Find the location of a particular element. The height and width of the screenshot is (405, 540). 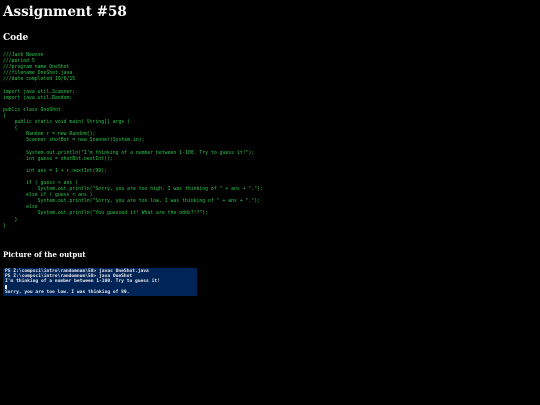

terminal-cursor is located at coordinates (6, 287).